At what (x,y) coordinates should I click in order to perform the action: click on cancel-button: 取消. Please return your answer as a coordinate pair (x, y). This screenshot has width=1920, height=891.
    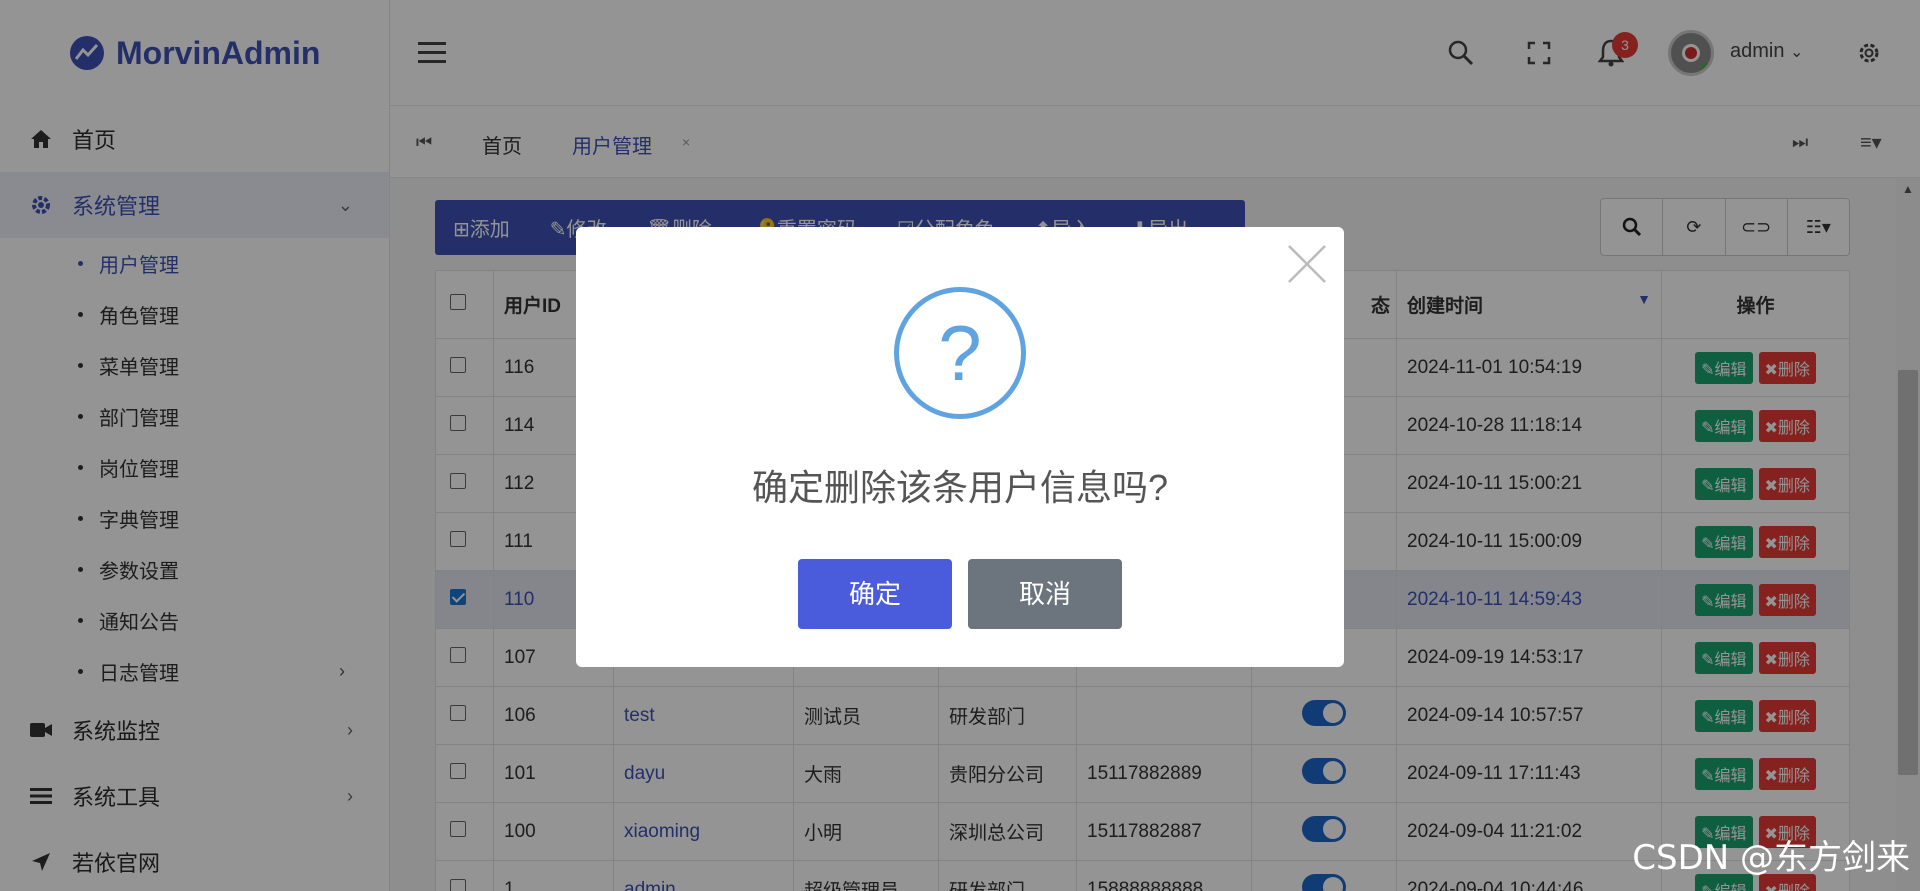
    Looking at the image, I should click on (1045, 594).